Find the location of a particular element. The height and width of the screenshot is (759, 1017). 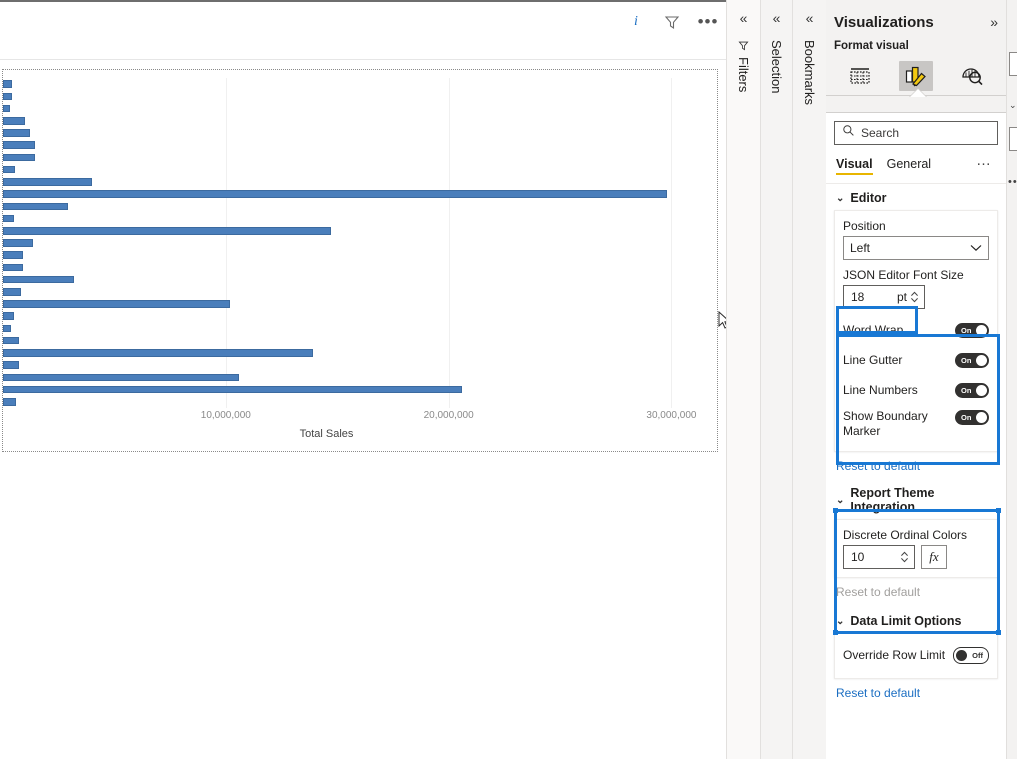

json-font-size-value: 18 is located at coordinates (858, 297).